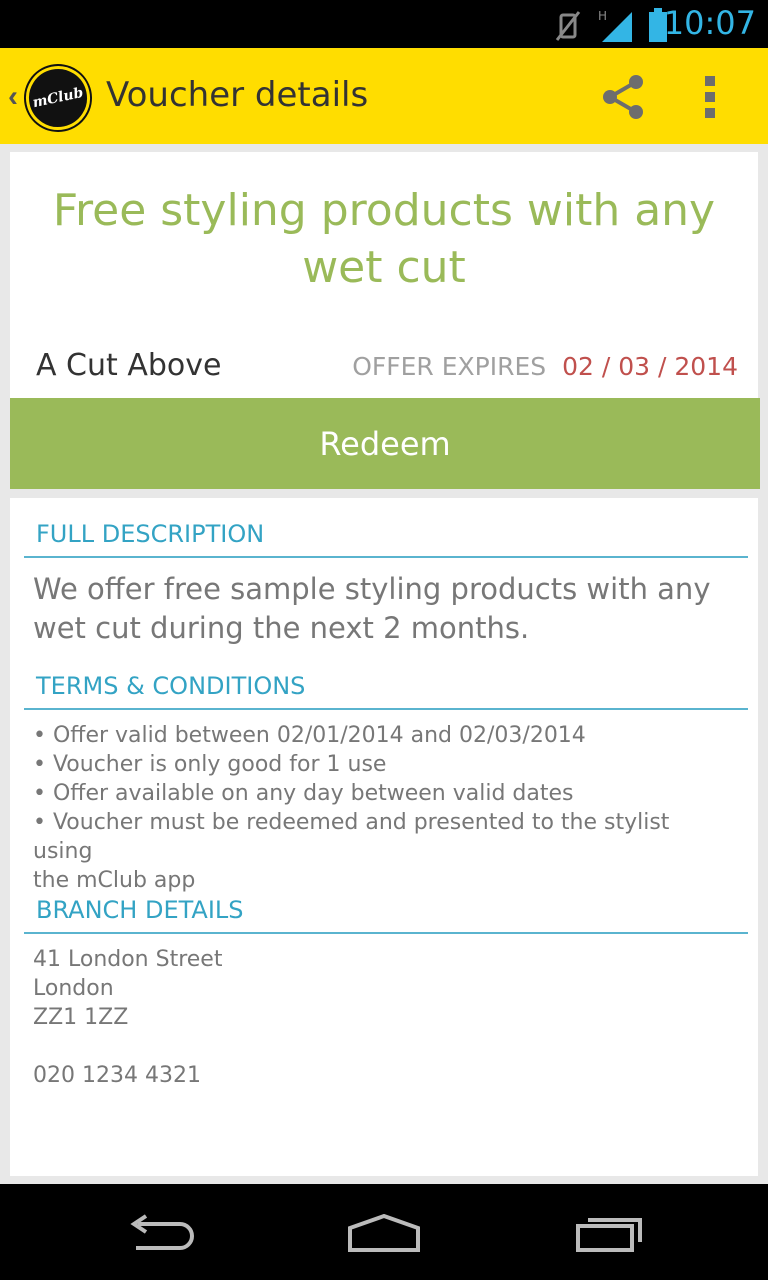 The width and height of the screenshot is (768, 1280). I want to click on share-icon, so click(623, 99).